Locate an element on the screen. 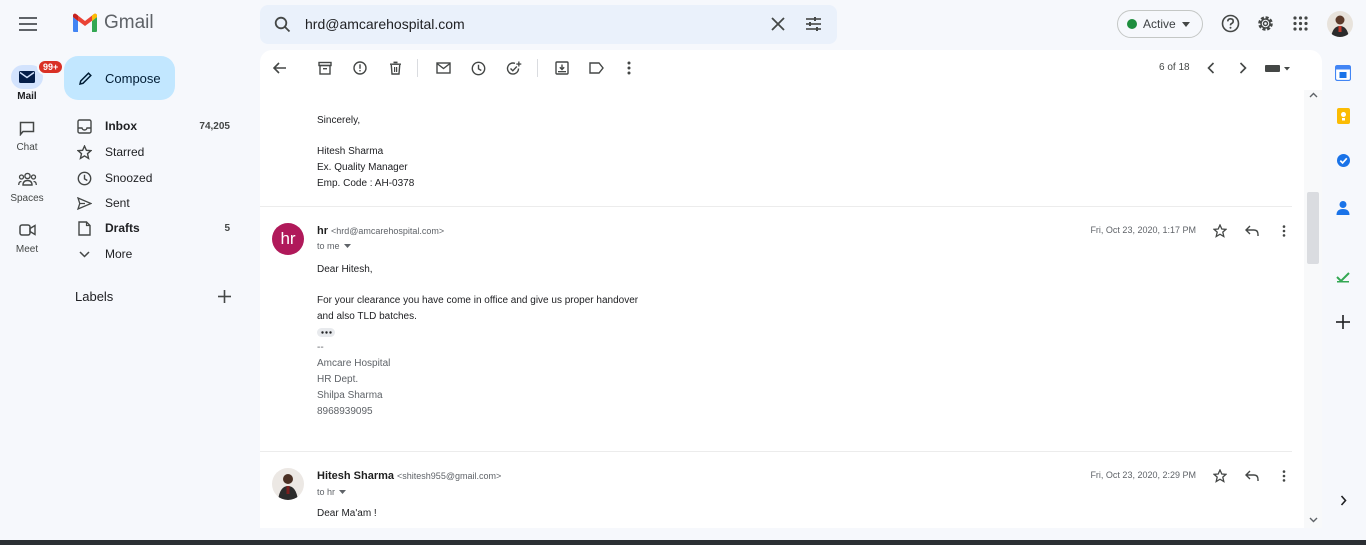  message-sender: Hitesh Sharma <shitesh955@gmail.com> is located at coordinates (409, 476).